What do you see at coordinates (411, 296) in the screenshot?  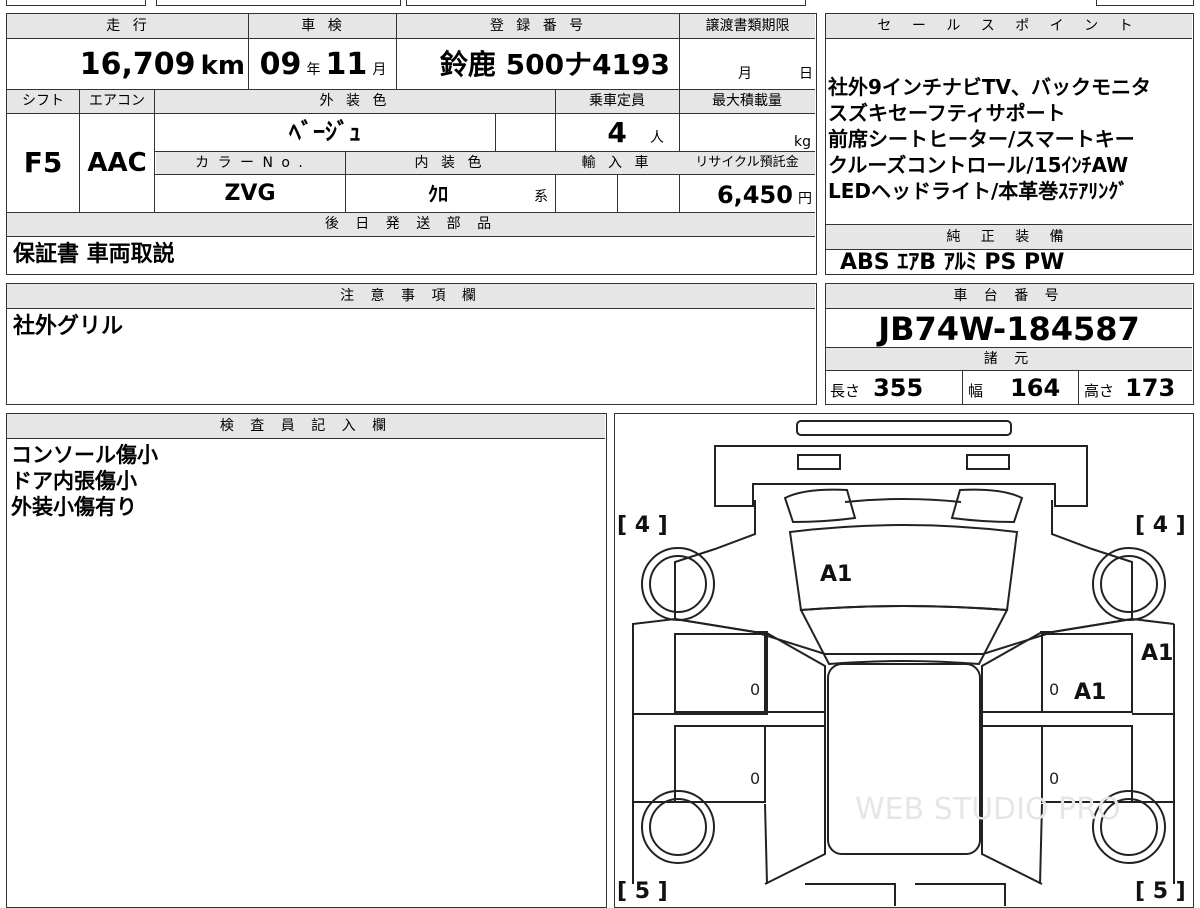 I see `notes-label: 注 意 事 項 欄` at bounding box center [411, 296].